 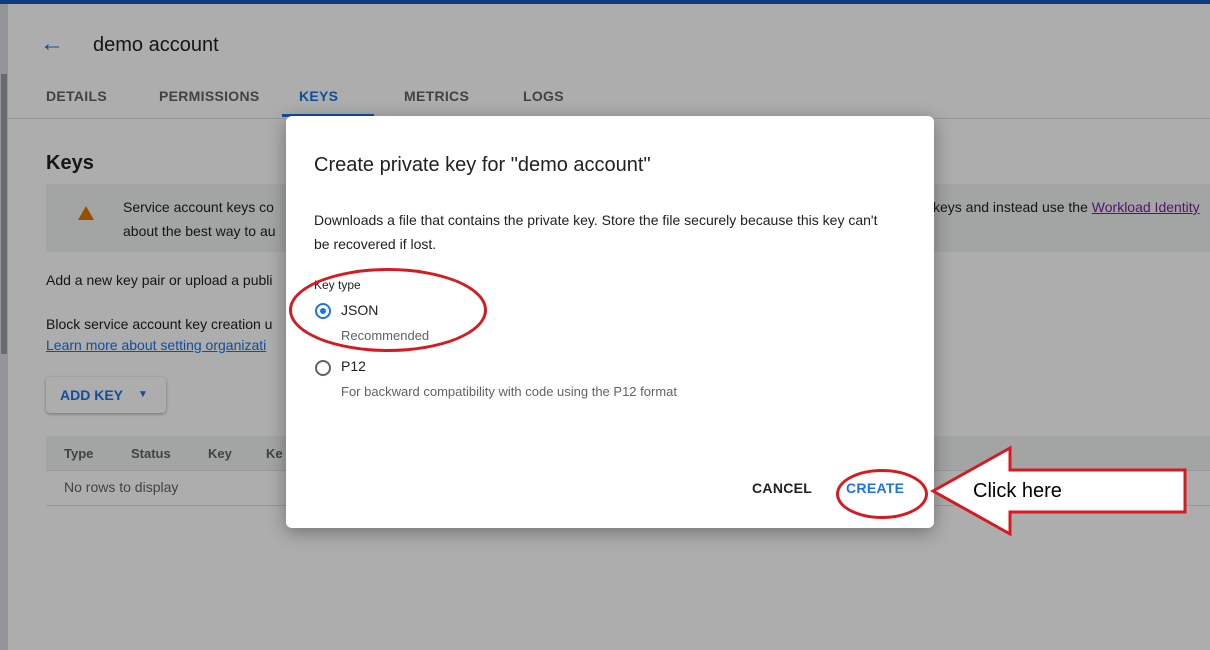 I want to click on p12-option-label: P12, so click(x=353, y=366).